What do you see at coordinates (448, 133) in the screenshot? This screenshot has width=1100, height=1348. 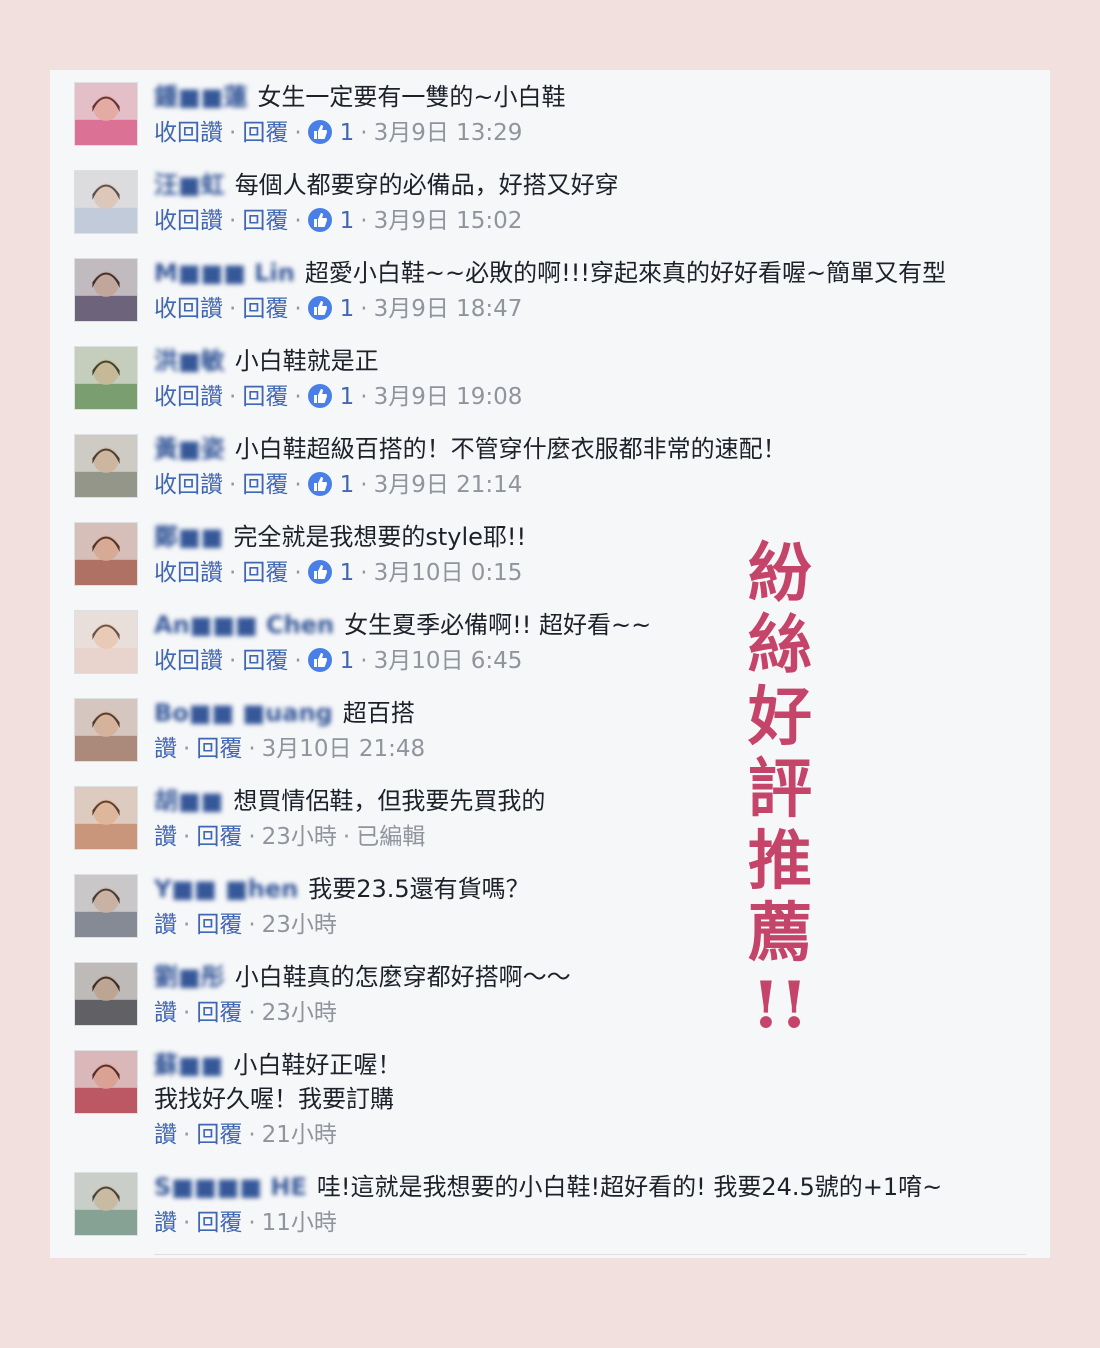 I see `comment-timestamp: 3月9日 13:29` at bounding box center [448, 133].